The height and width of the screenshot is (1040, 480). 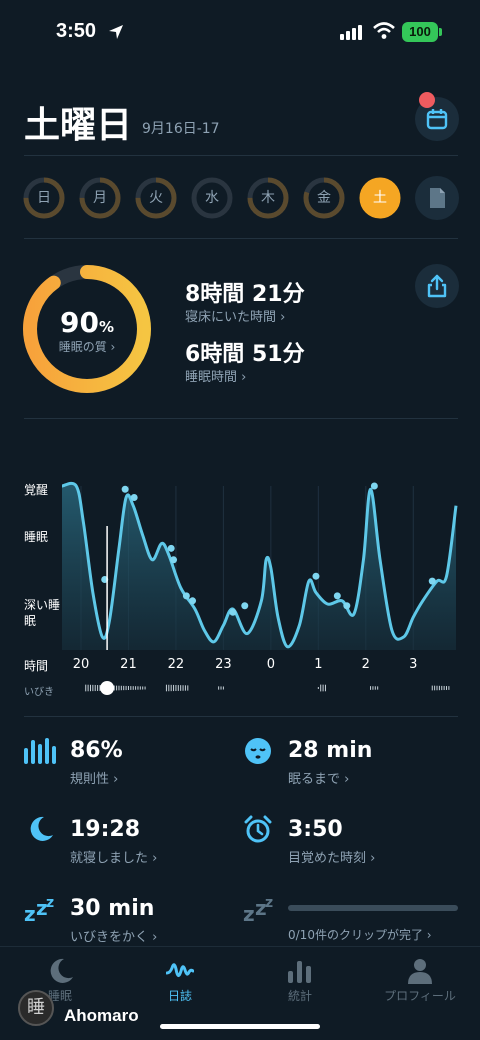 I want to click on day-label: 土, so click(x=380, y=198).